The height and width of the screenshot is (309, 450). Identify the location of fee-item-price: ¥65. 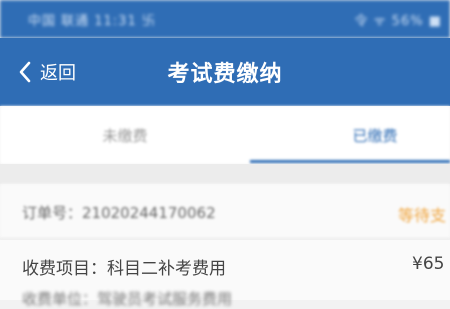
(428, 264).